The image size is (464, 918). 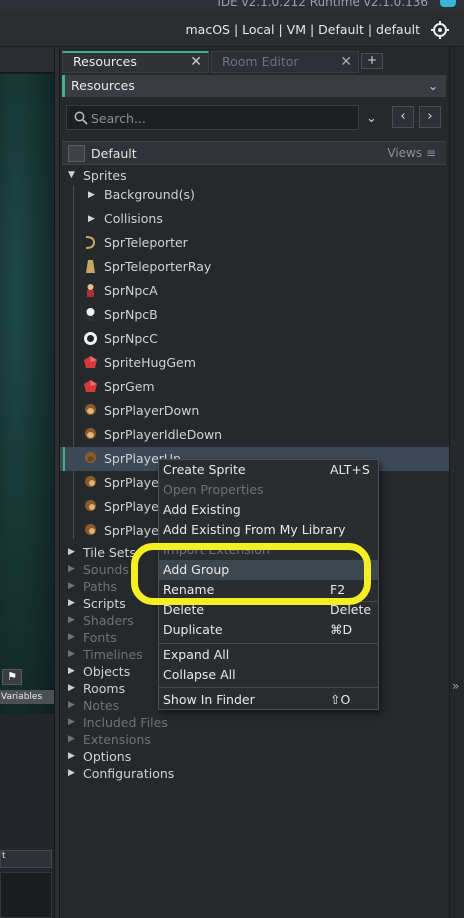 What do you see at coordinates (254, 153) in the screenshot?
I see `group-header: Default Views ≡` at bounding box center [254, 153].